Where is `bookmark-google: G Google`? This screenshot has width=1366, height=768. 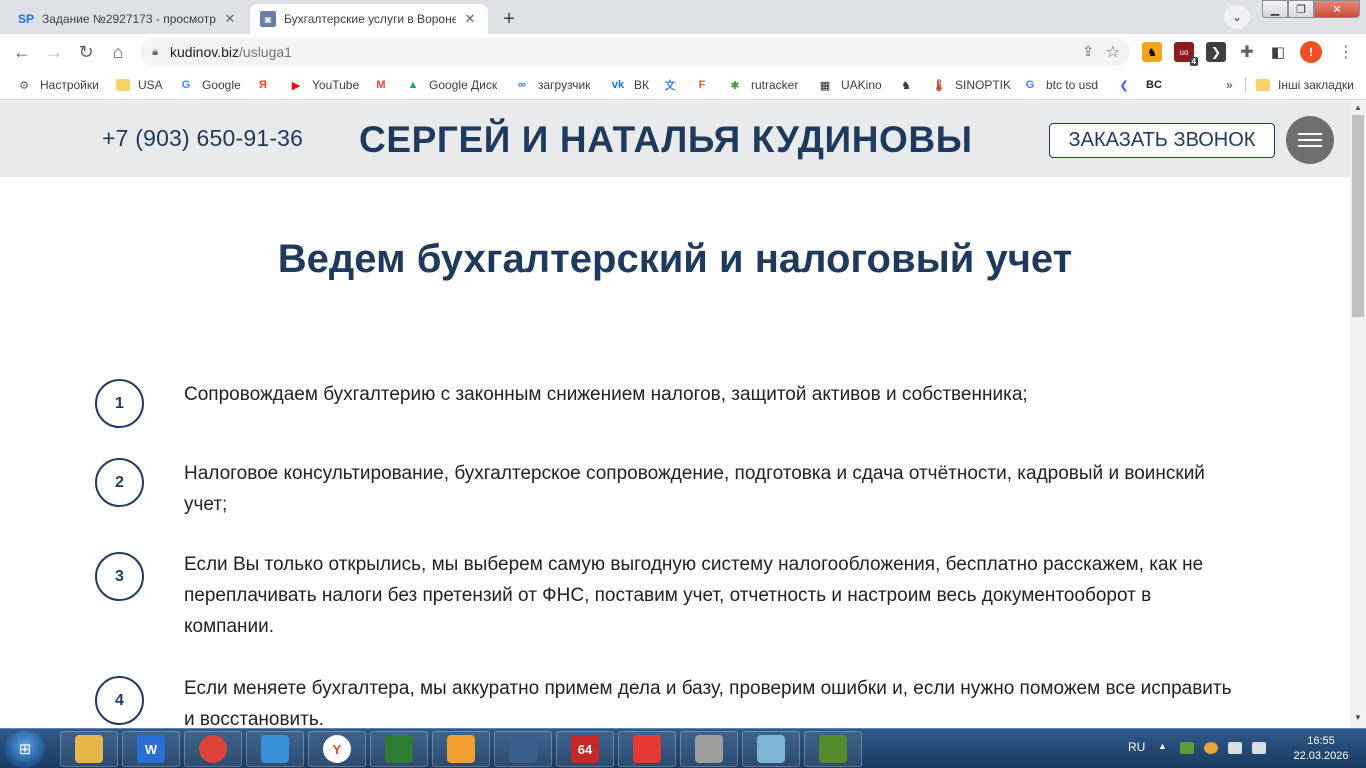
bookmark-google: G Google is located at coordinates (209, 85).